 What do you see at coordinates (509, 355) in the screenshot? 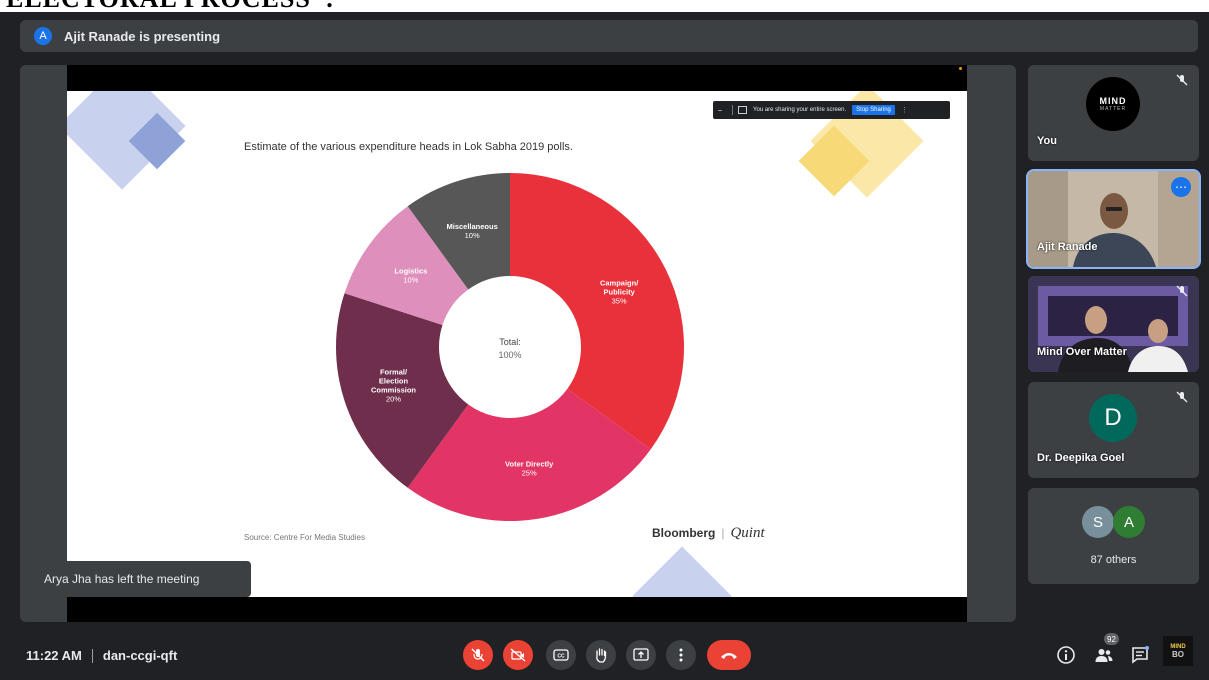
I see `donut-center-value: 100%` at bounding box center [509, 355].